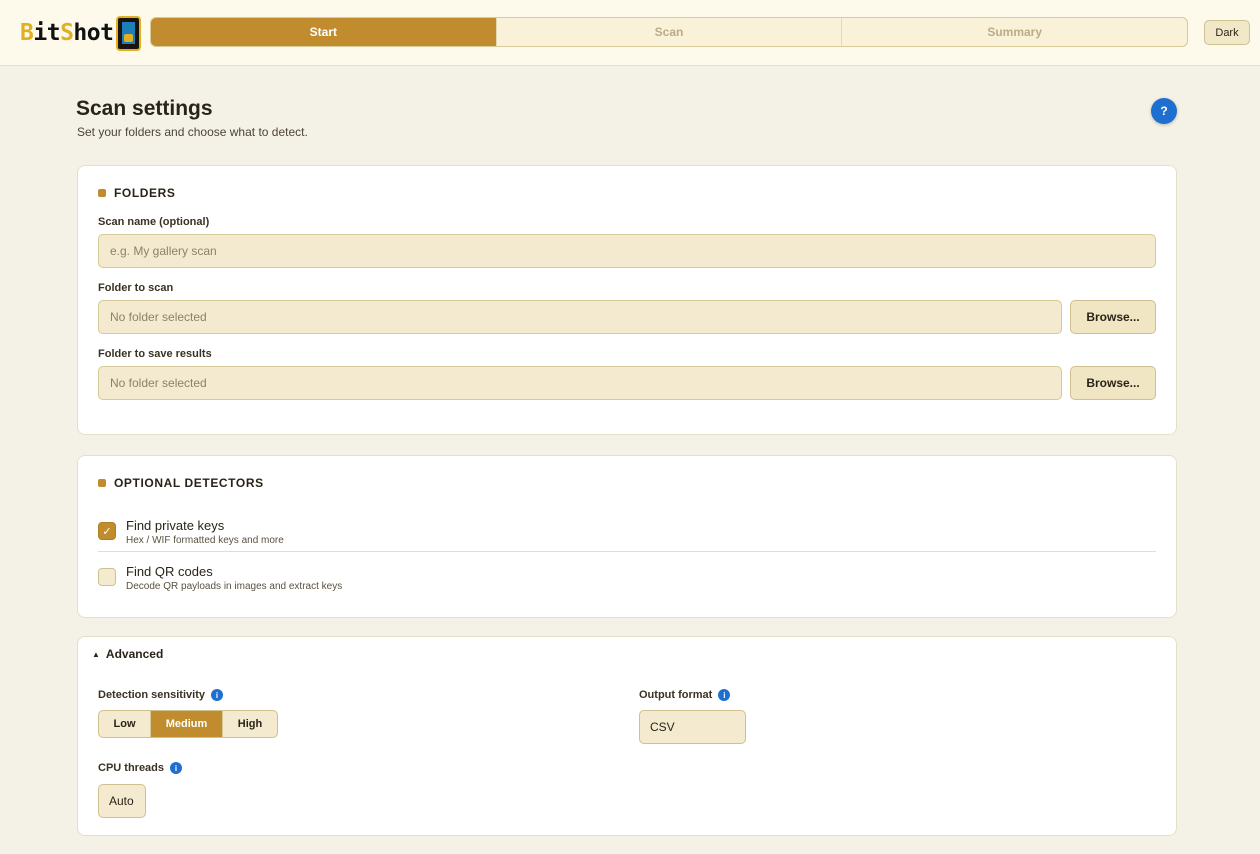 Image resolution: width=1260 pixels, height=854 pixels. Describe the element at coordinates (107, 531) in the screenshot. I see `private-keys-checkbox: ✓` at that location.